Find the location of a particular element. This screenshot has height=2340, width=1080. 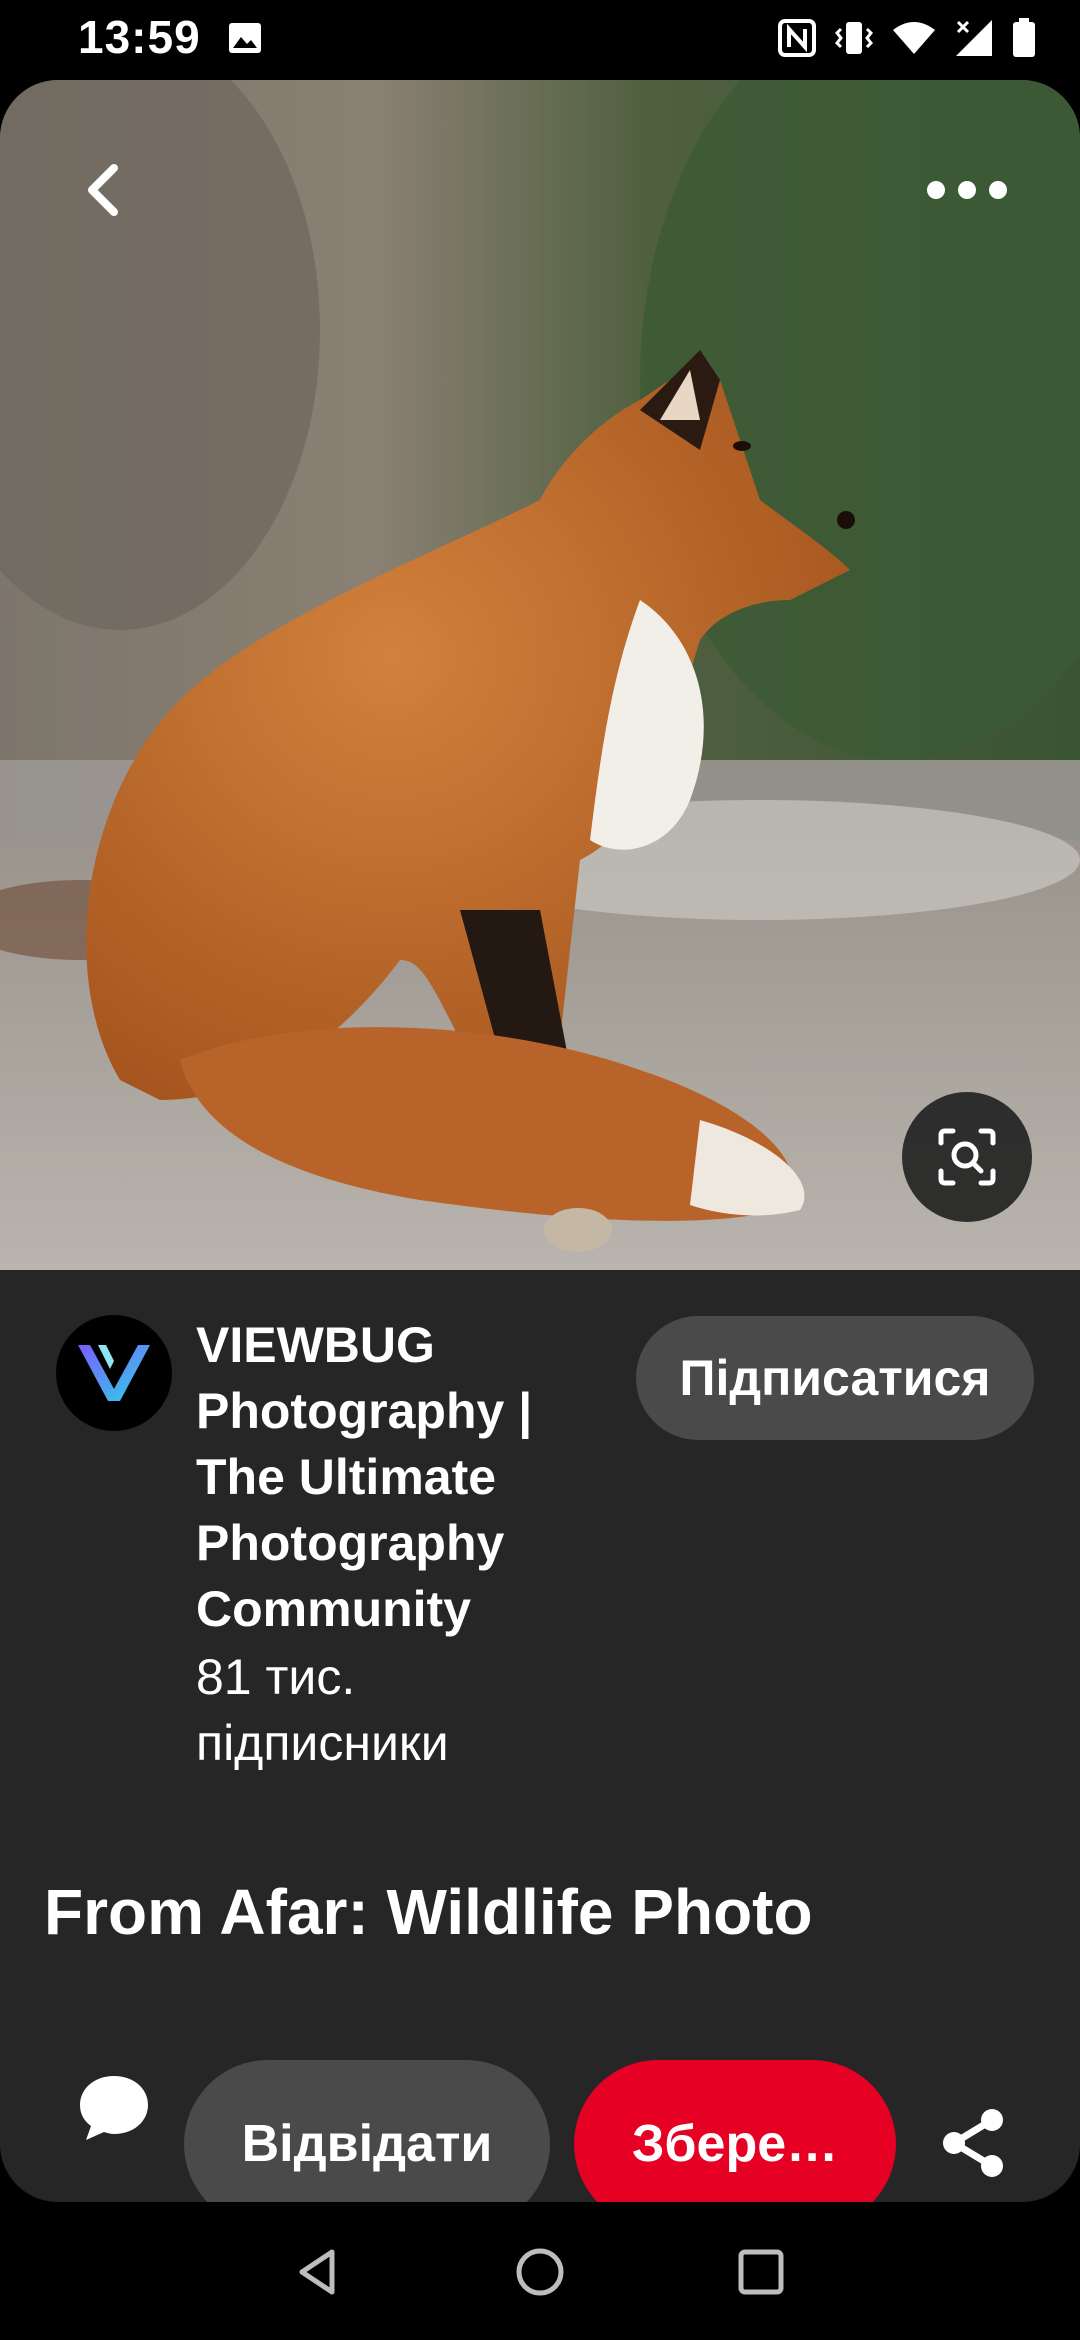

nfc-icon is located at coordinates (797, 38).